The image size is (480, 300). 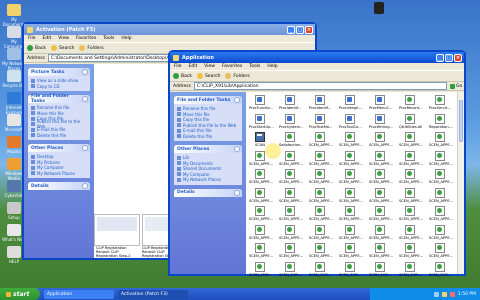 What do you see at coordinates (260, 139) in the screenshot?
I see `file-item: SCAN` at bounding box center [260, 139].